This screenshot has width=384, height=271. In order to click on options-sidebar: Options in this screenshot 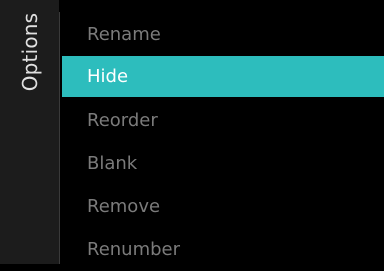, I will do `click(29, 132)`.